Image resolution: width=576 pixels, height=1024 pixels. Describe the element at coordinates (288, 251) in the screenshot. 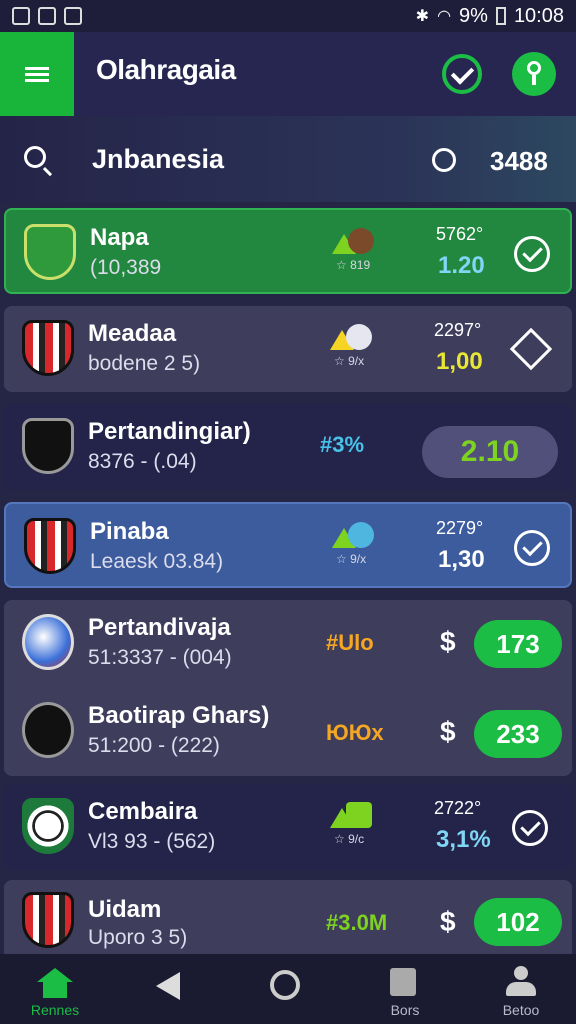

I see `match-card: Napa (10,389 ☆ 819 5762° 1.20` at that location.